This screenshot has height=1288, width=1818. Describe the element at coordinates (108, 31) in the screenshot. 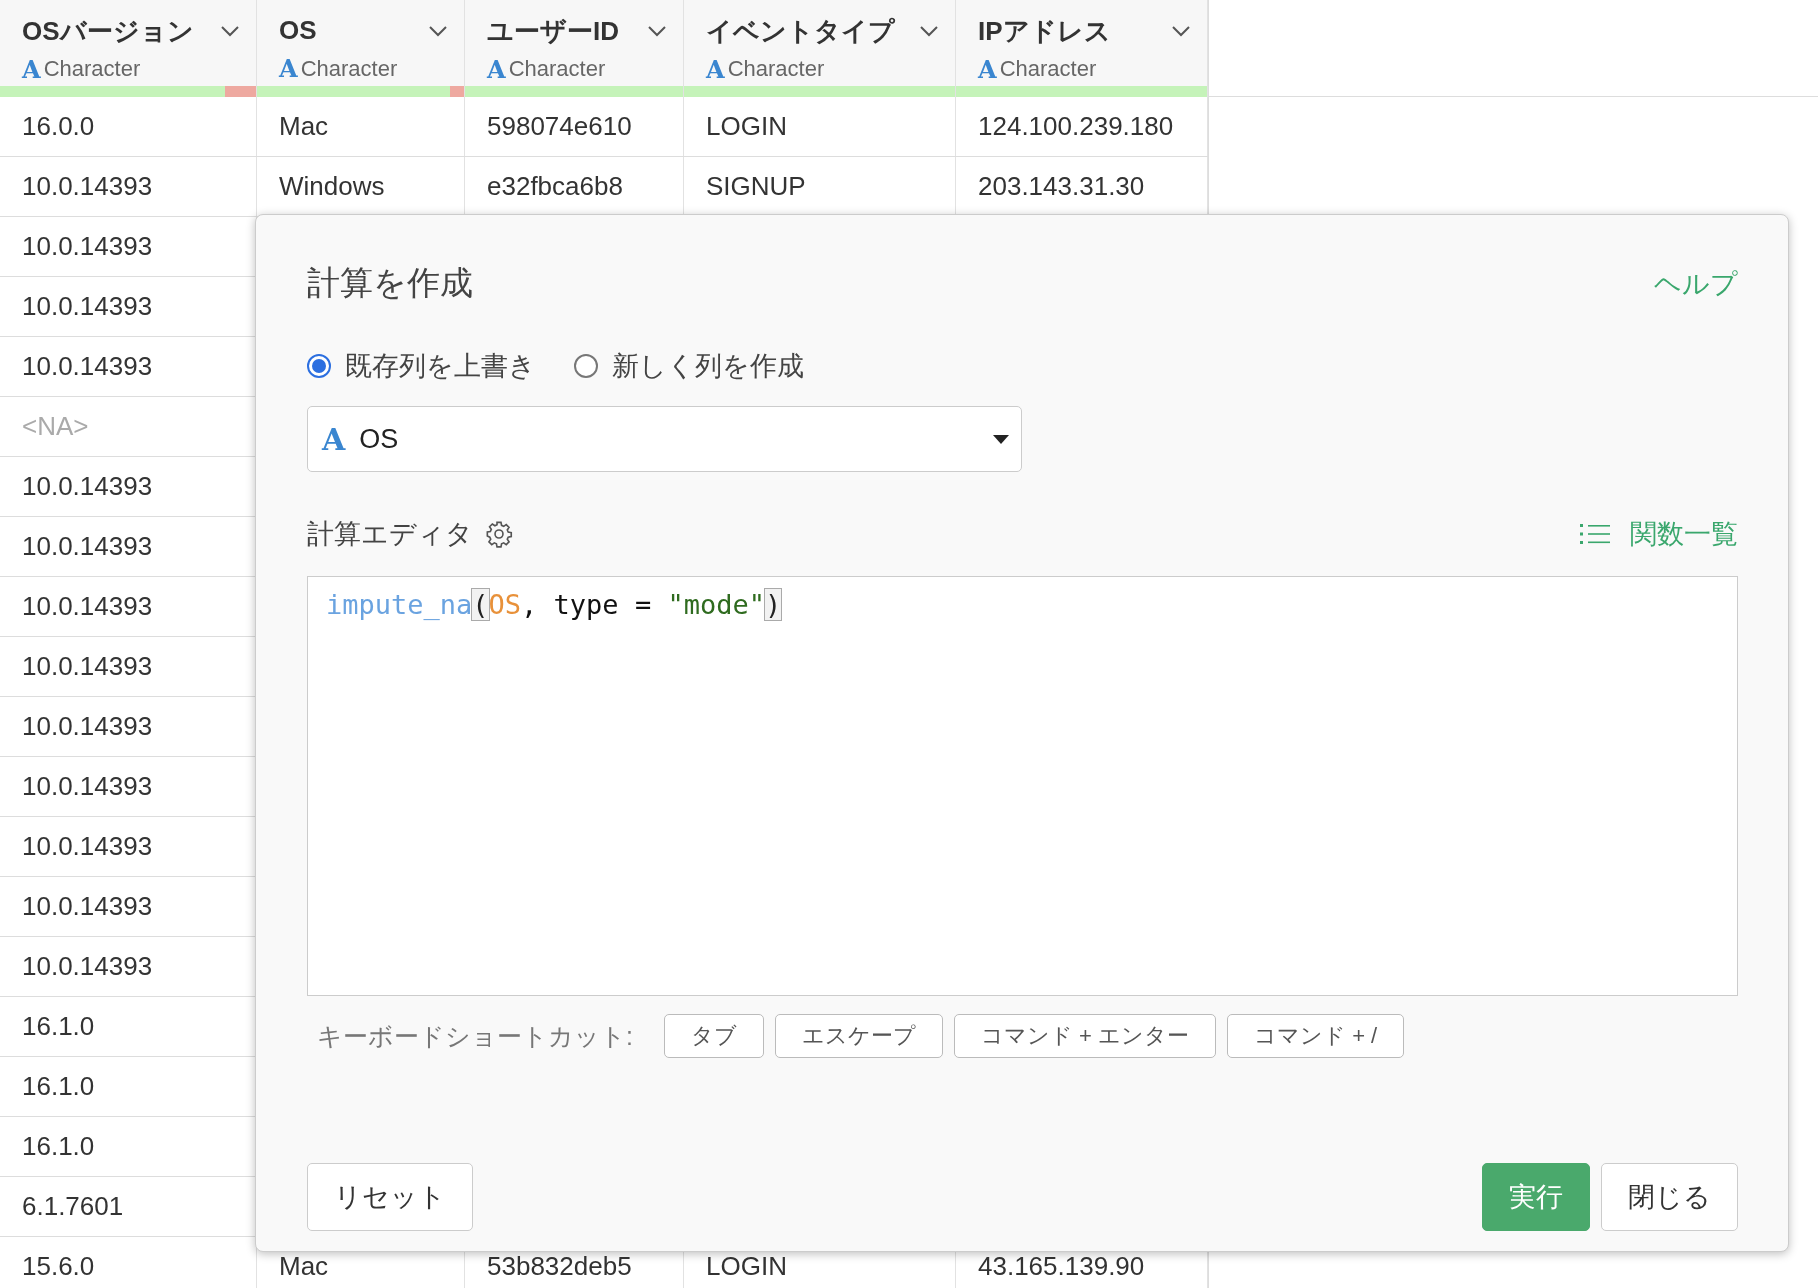

I see `column-header: OSバージョン` at that location.